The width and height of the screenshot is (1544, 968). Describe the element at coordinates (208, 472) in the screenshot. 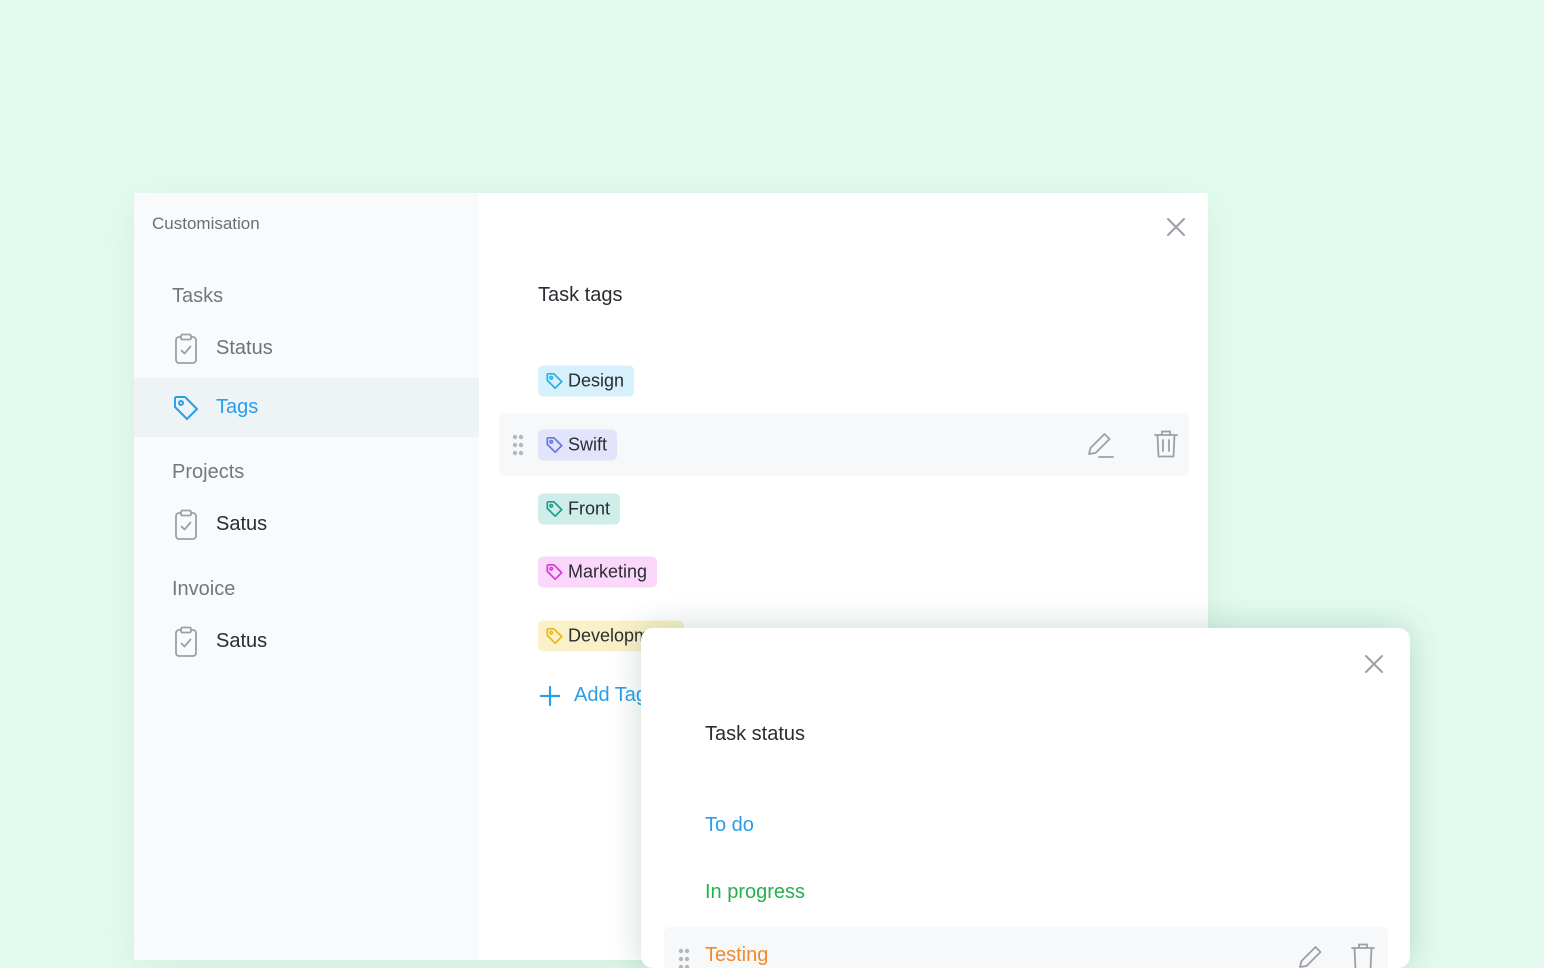

I see `sidebar-section-projects: Projects` at that location.